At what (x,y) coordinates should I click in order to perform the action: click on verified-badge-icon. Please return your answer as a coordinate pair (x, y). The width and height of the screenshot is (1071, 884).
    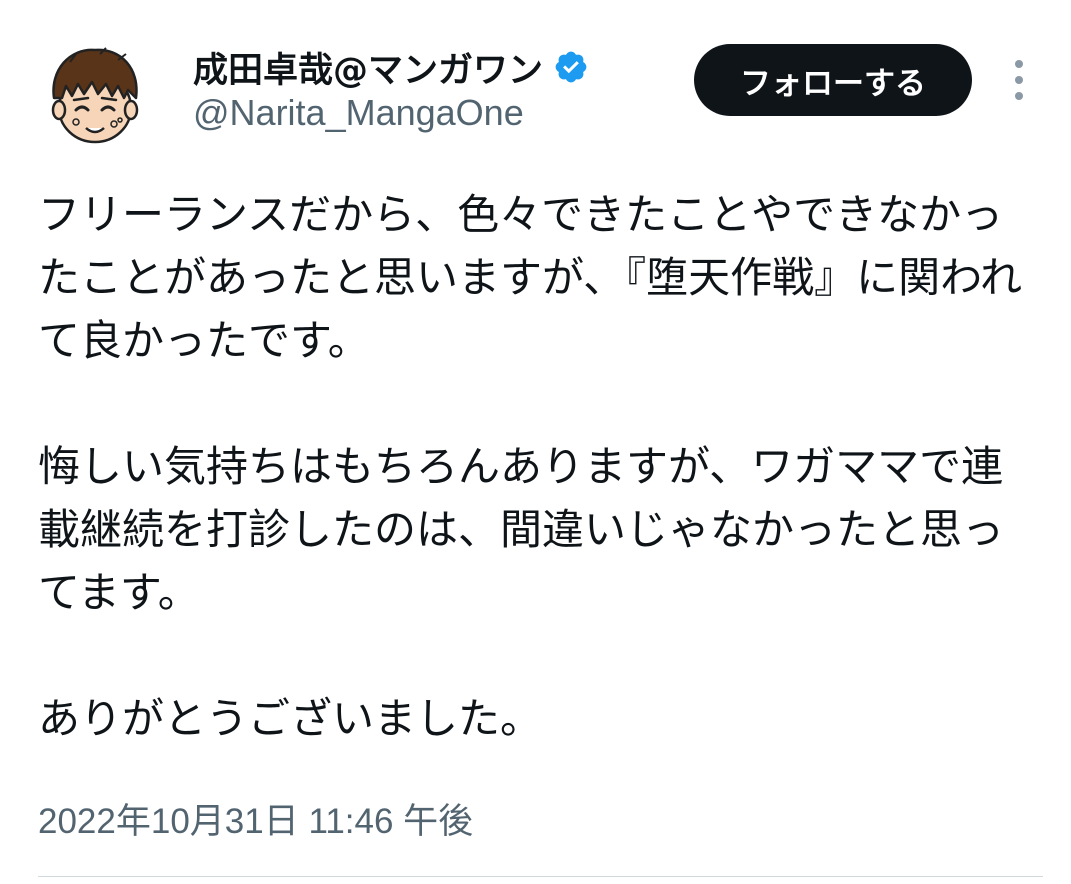
    Looking at the image, I should click on (571, 67).